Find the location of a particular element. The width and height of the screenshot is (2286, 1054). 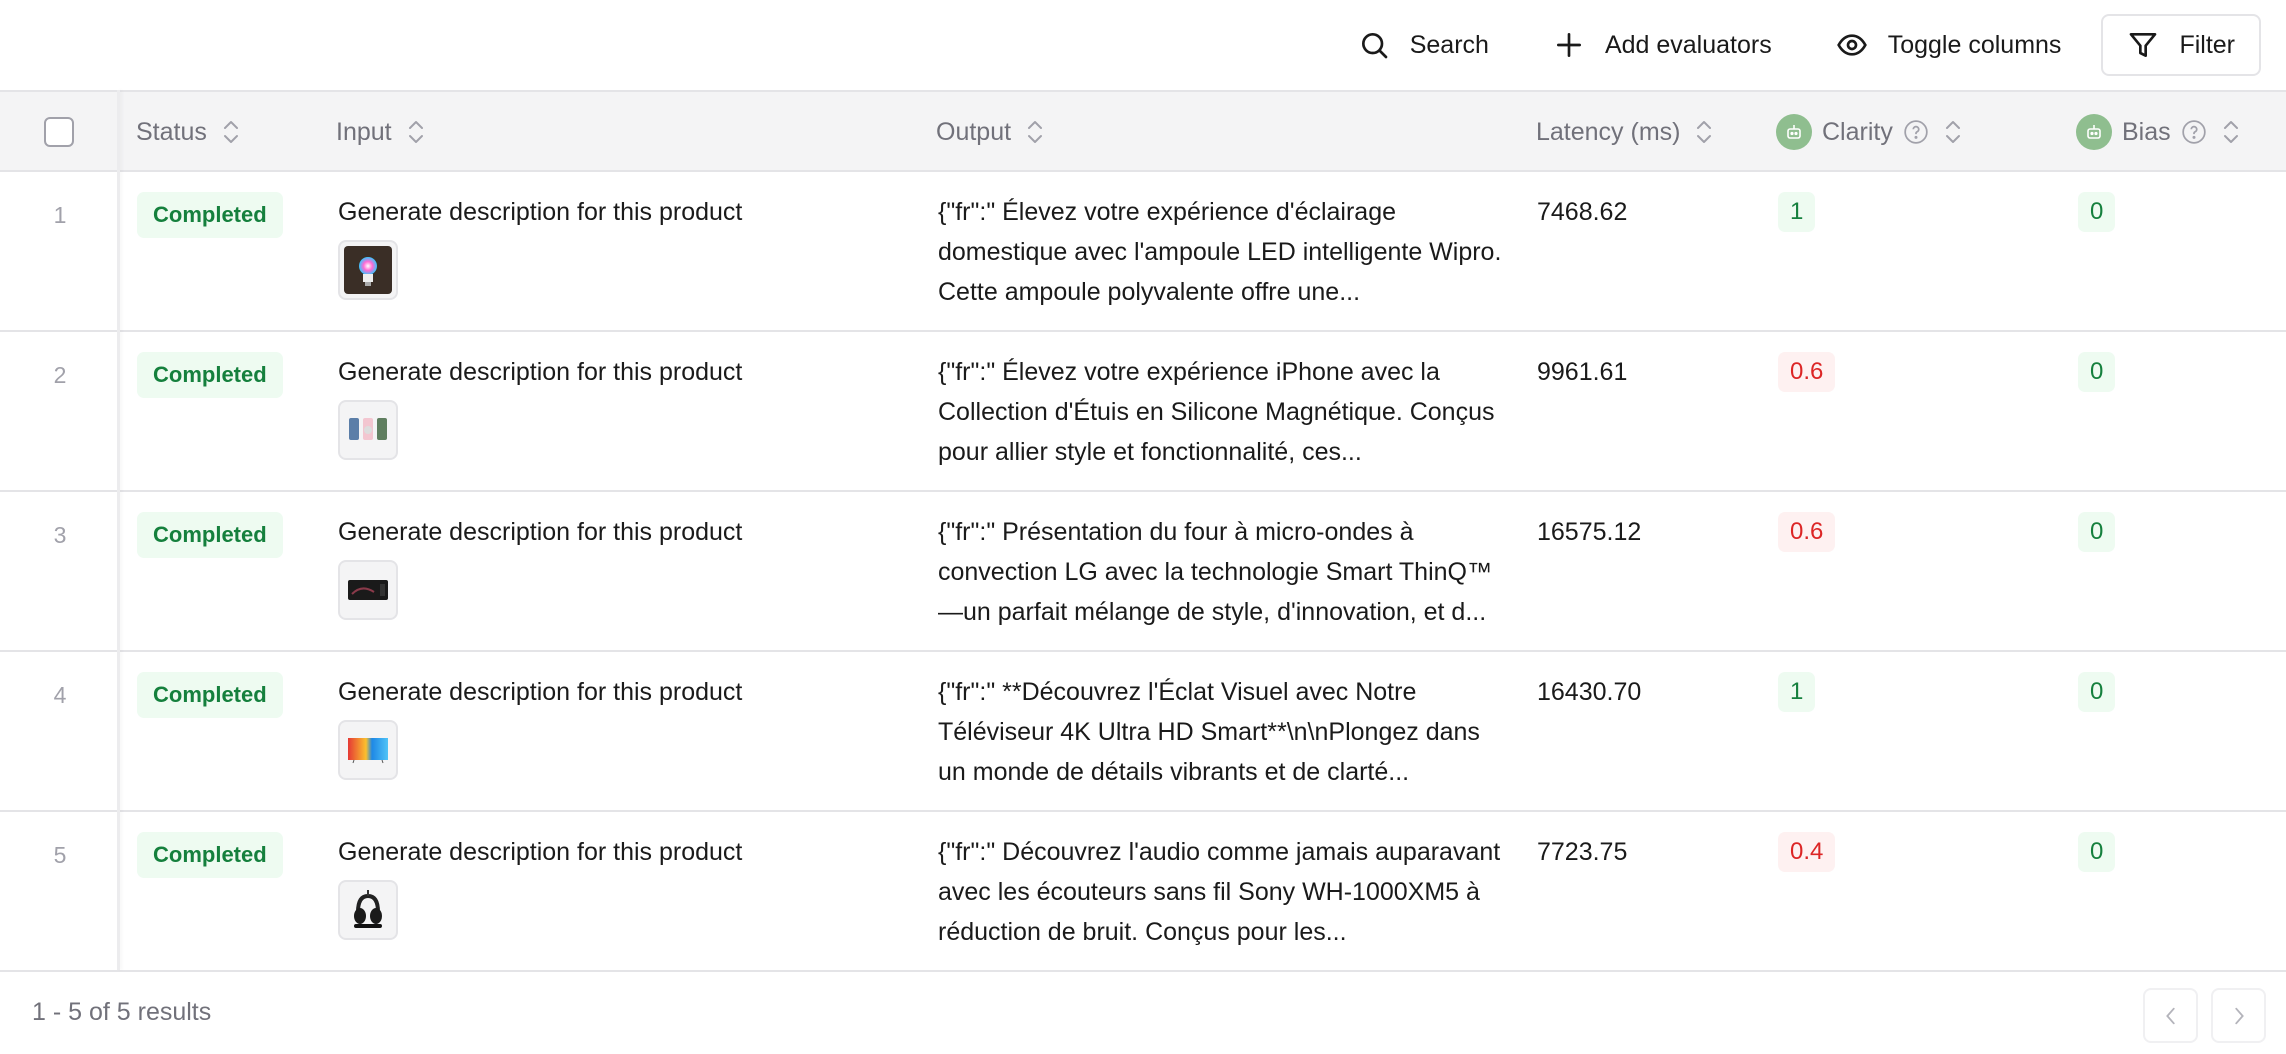

column-header-output: Output is located at coordinates (990, 132).